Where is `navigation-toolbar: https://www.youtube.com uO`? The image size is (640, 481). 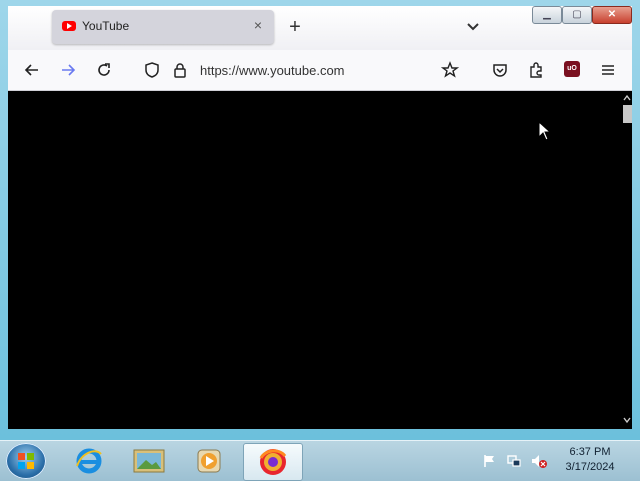
navigation-toolbar: https://www.youtube.com uO is located at coordinates (320, 70).